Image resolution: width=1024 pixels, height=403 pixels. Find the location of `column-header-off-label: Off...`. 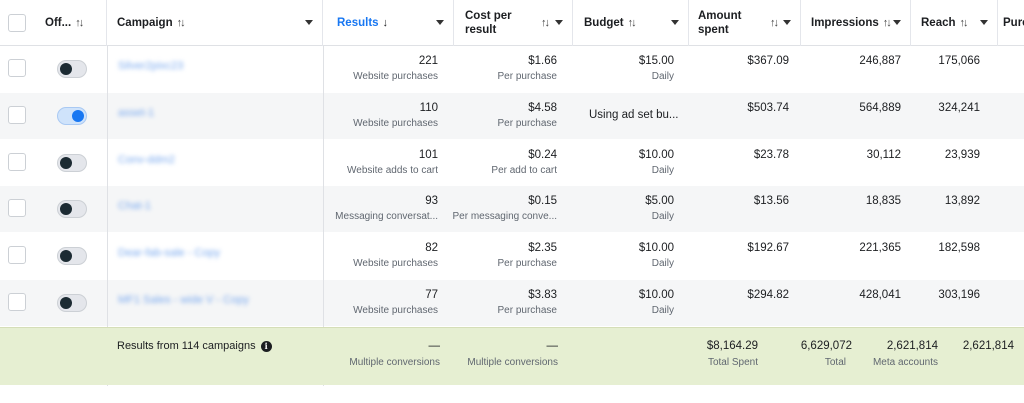

column-header-off-label: Off... is located at coordinates (58, 22).